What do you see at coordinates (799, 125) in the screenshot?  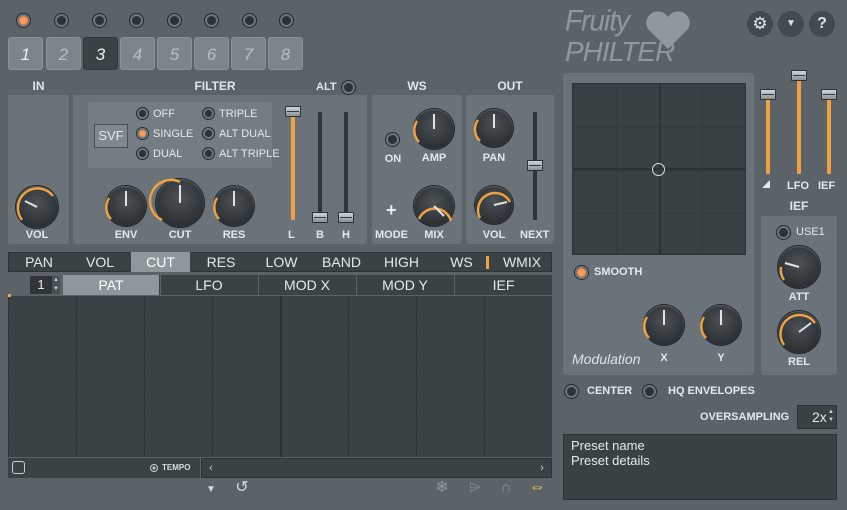 I see `lfo-fader-track` at bounding box center [799, 125].